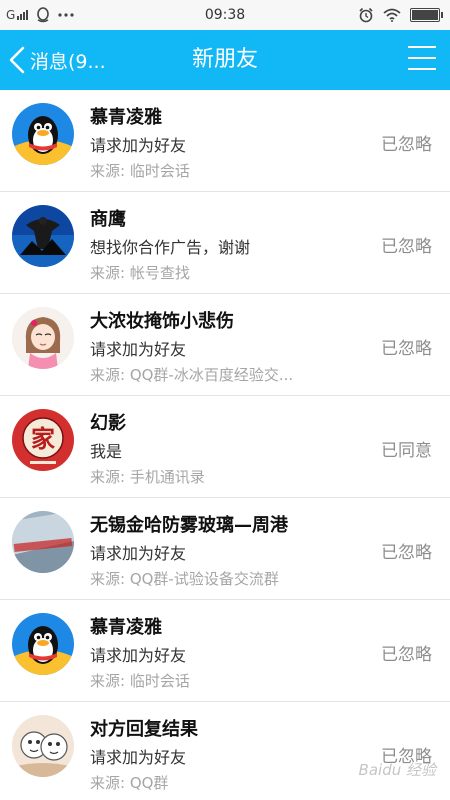 This screenshot has height=800, width=450. I want to click on request-source: 来源: 帐号查找, so click(140, 273).